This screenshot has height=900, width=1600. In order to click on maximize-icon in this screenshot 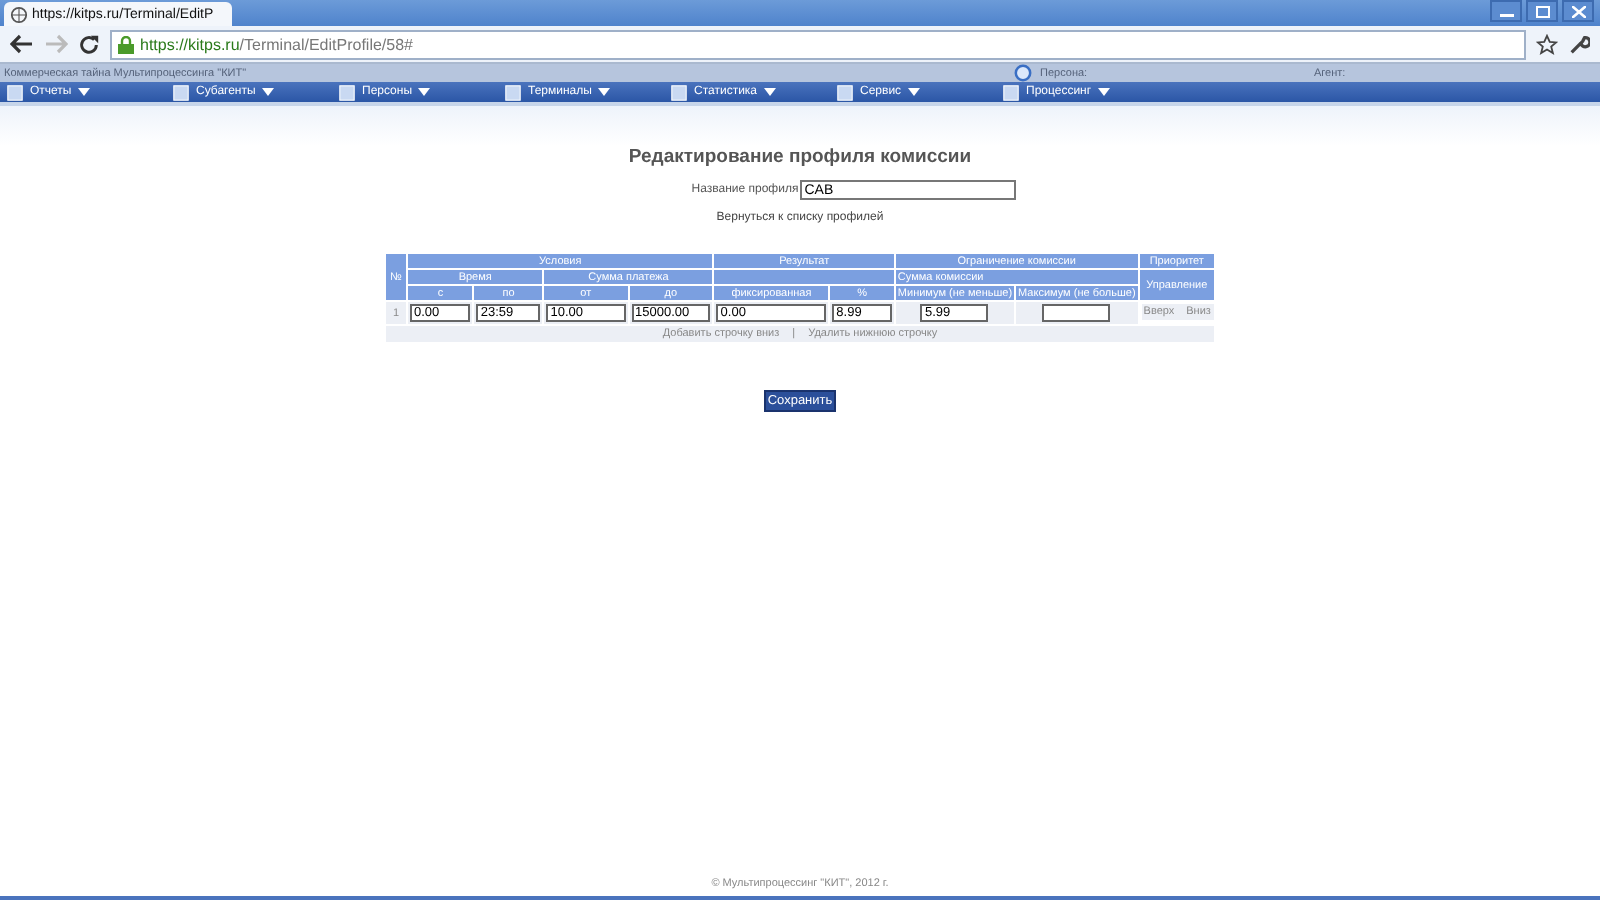, I will do `click(1542, 11)`.